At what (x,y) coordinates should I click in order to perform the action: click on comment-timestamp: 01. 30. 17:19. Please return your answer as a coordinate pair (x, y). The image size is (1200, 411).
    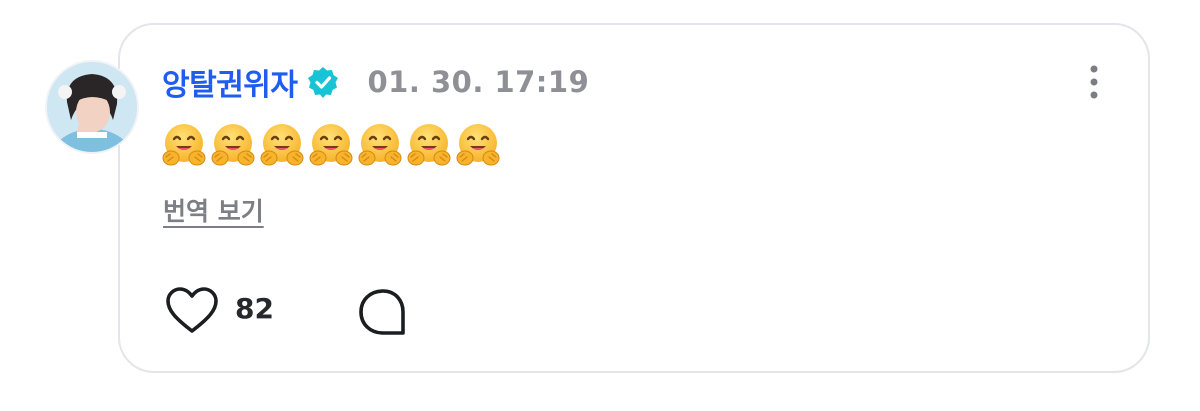
    Looking at the image, I should click on (478, 82).